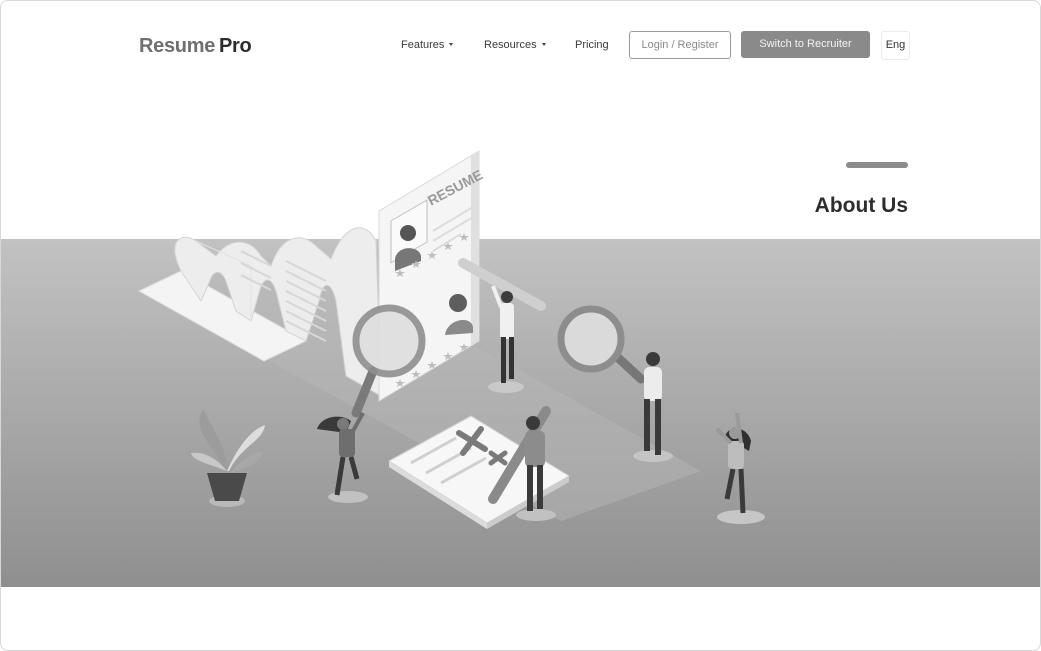  Describe the element at coordinates (601, 344) in the screenshot. I see `magnifier-icon` at that location.